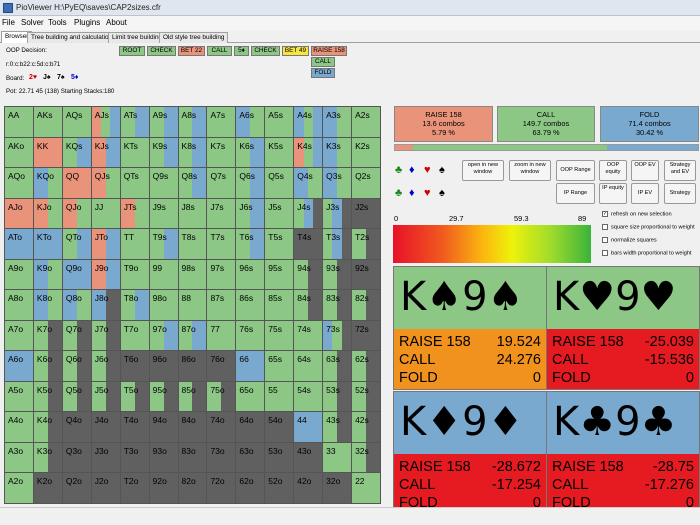  What do you see at coordinates (163, 274) in the screenshot?
I see `range-cell: 99` at bounding box center [163, 274].